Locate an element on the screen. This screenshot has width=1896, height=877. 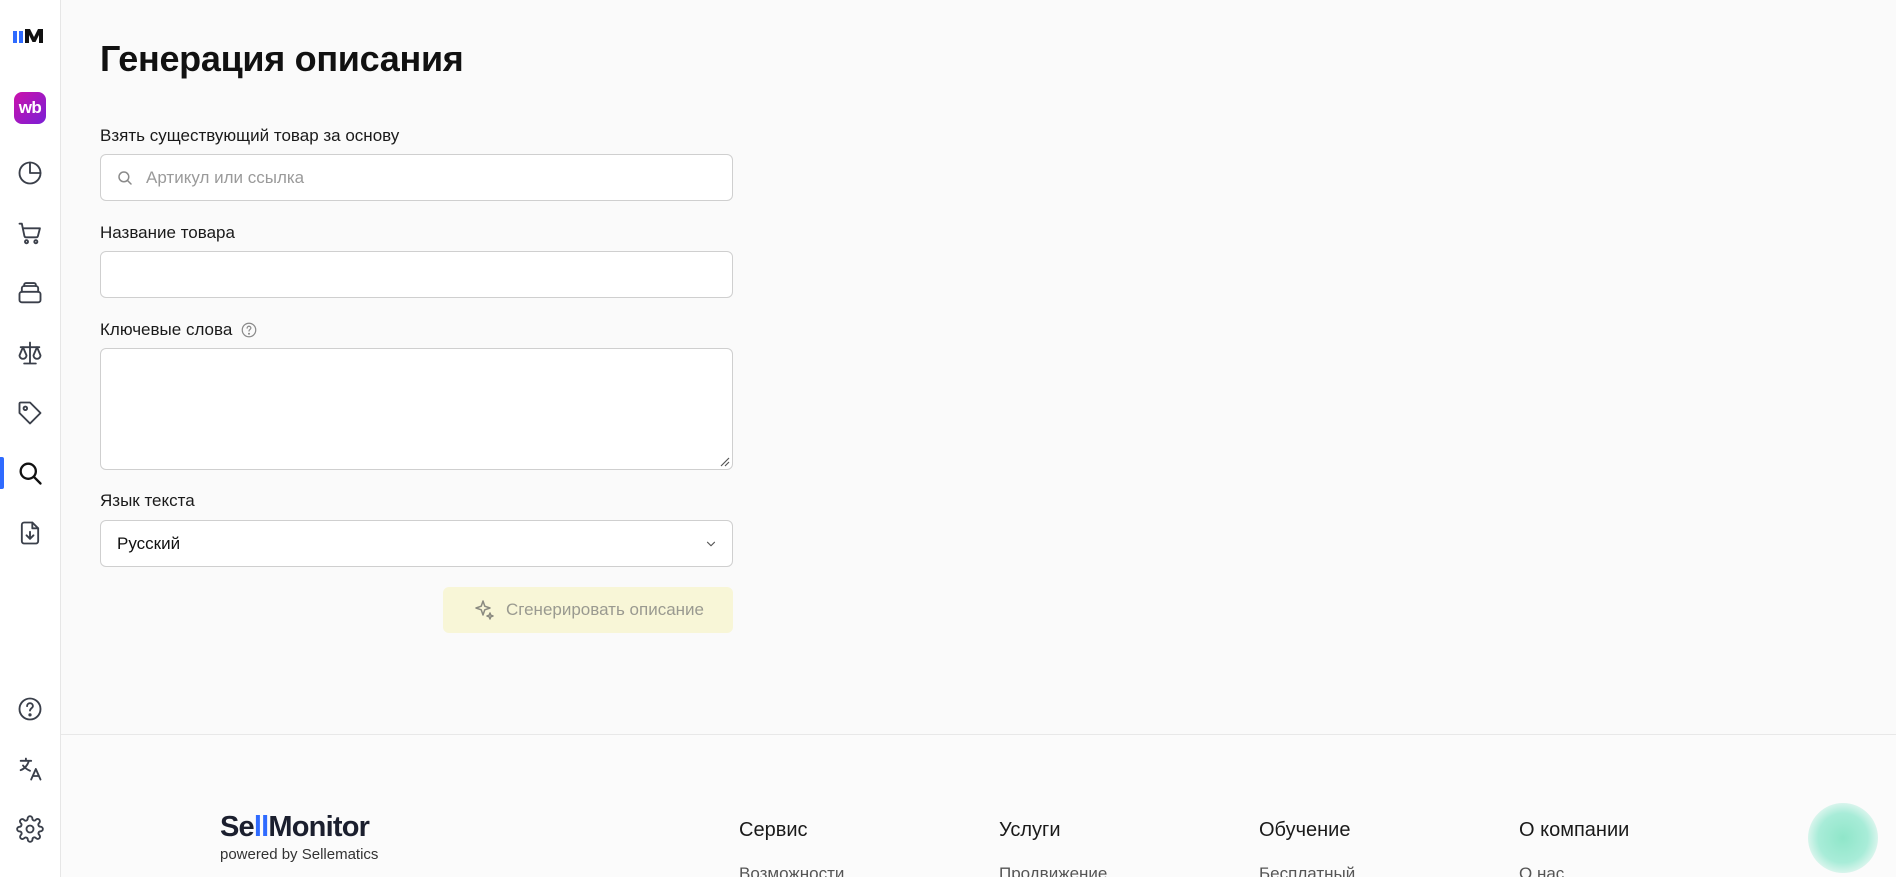
scales-icon is located at coordinates (30, 353).